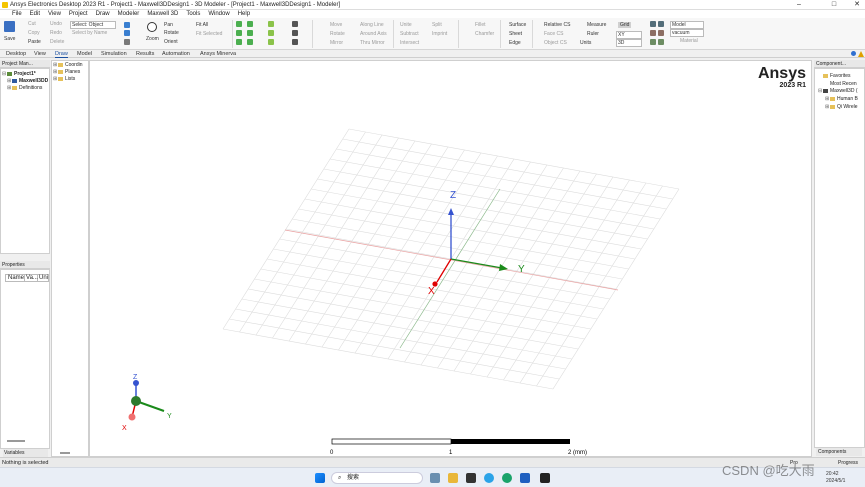 The height and width of the screenshot is (487, 865). I want to click on tab-automation: Automation, so click(176, 54).